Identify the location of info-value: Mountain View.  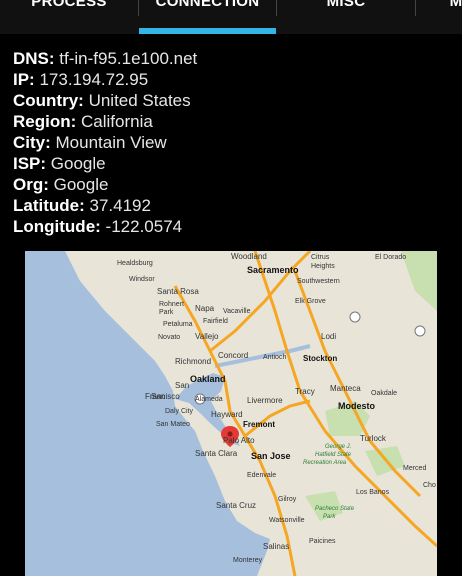
(111, 142).